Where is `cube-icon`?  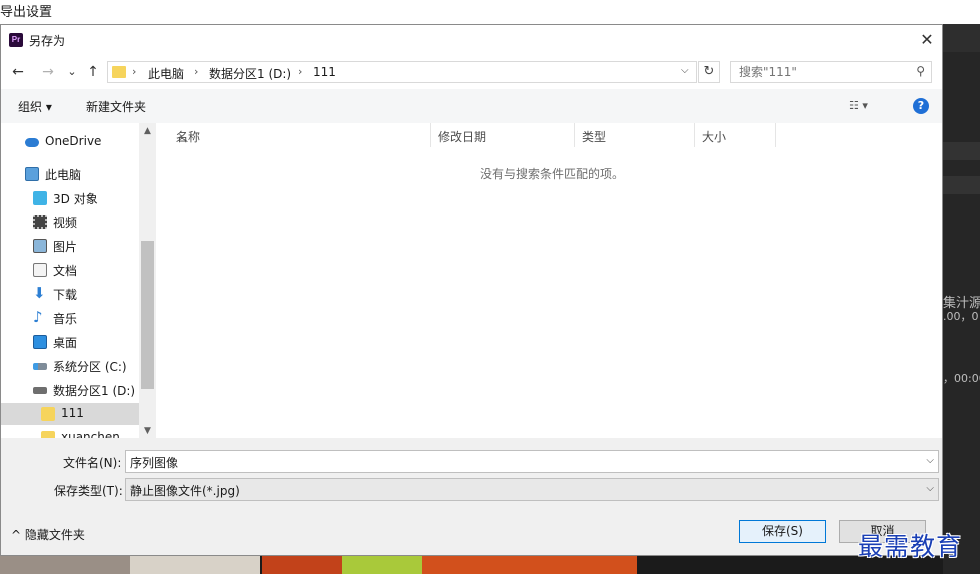 cube-icon is located at coordinates (40, 198).